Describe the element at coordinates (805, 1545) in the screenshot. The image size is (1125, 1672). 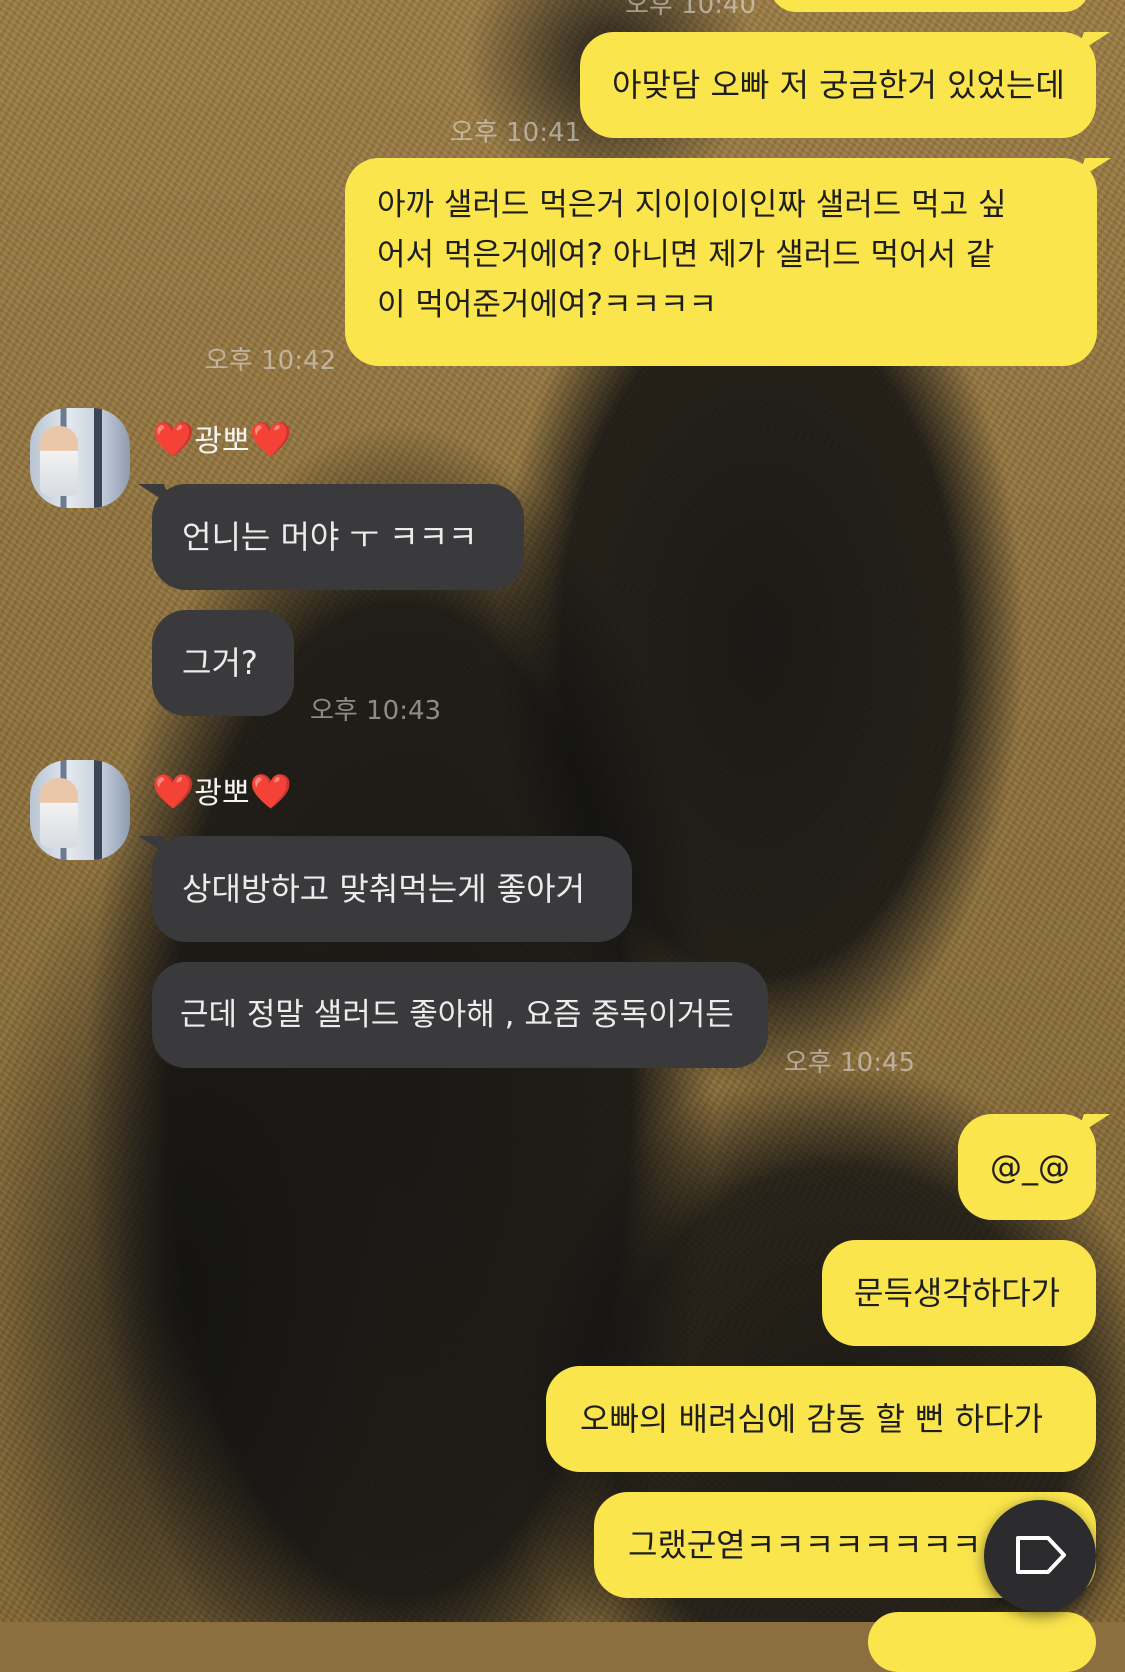
I see `message-text: 그랬군엳ㅋㅋㅋㅋㅋㅋㅋㅋ` at that location.